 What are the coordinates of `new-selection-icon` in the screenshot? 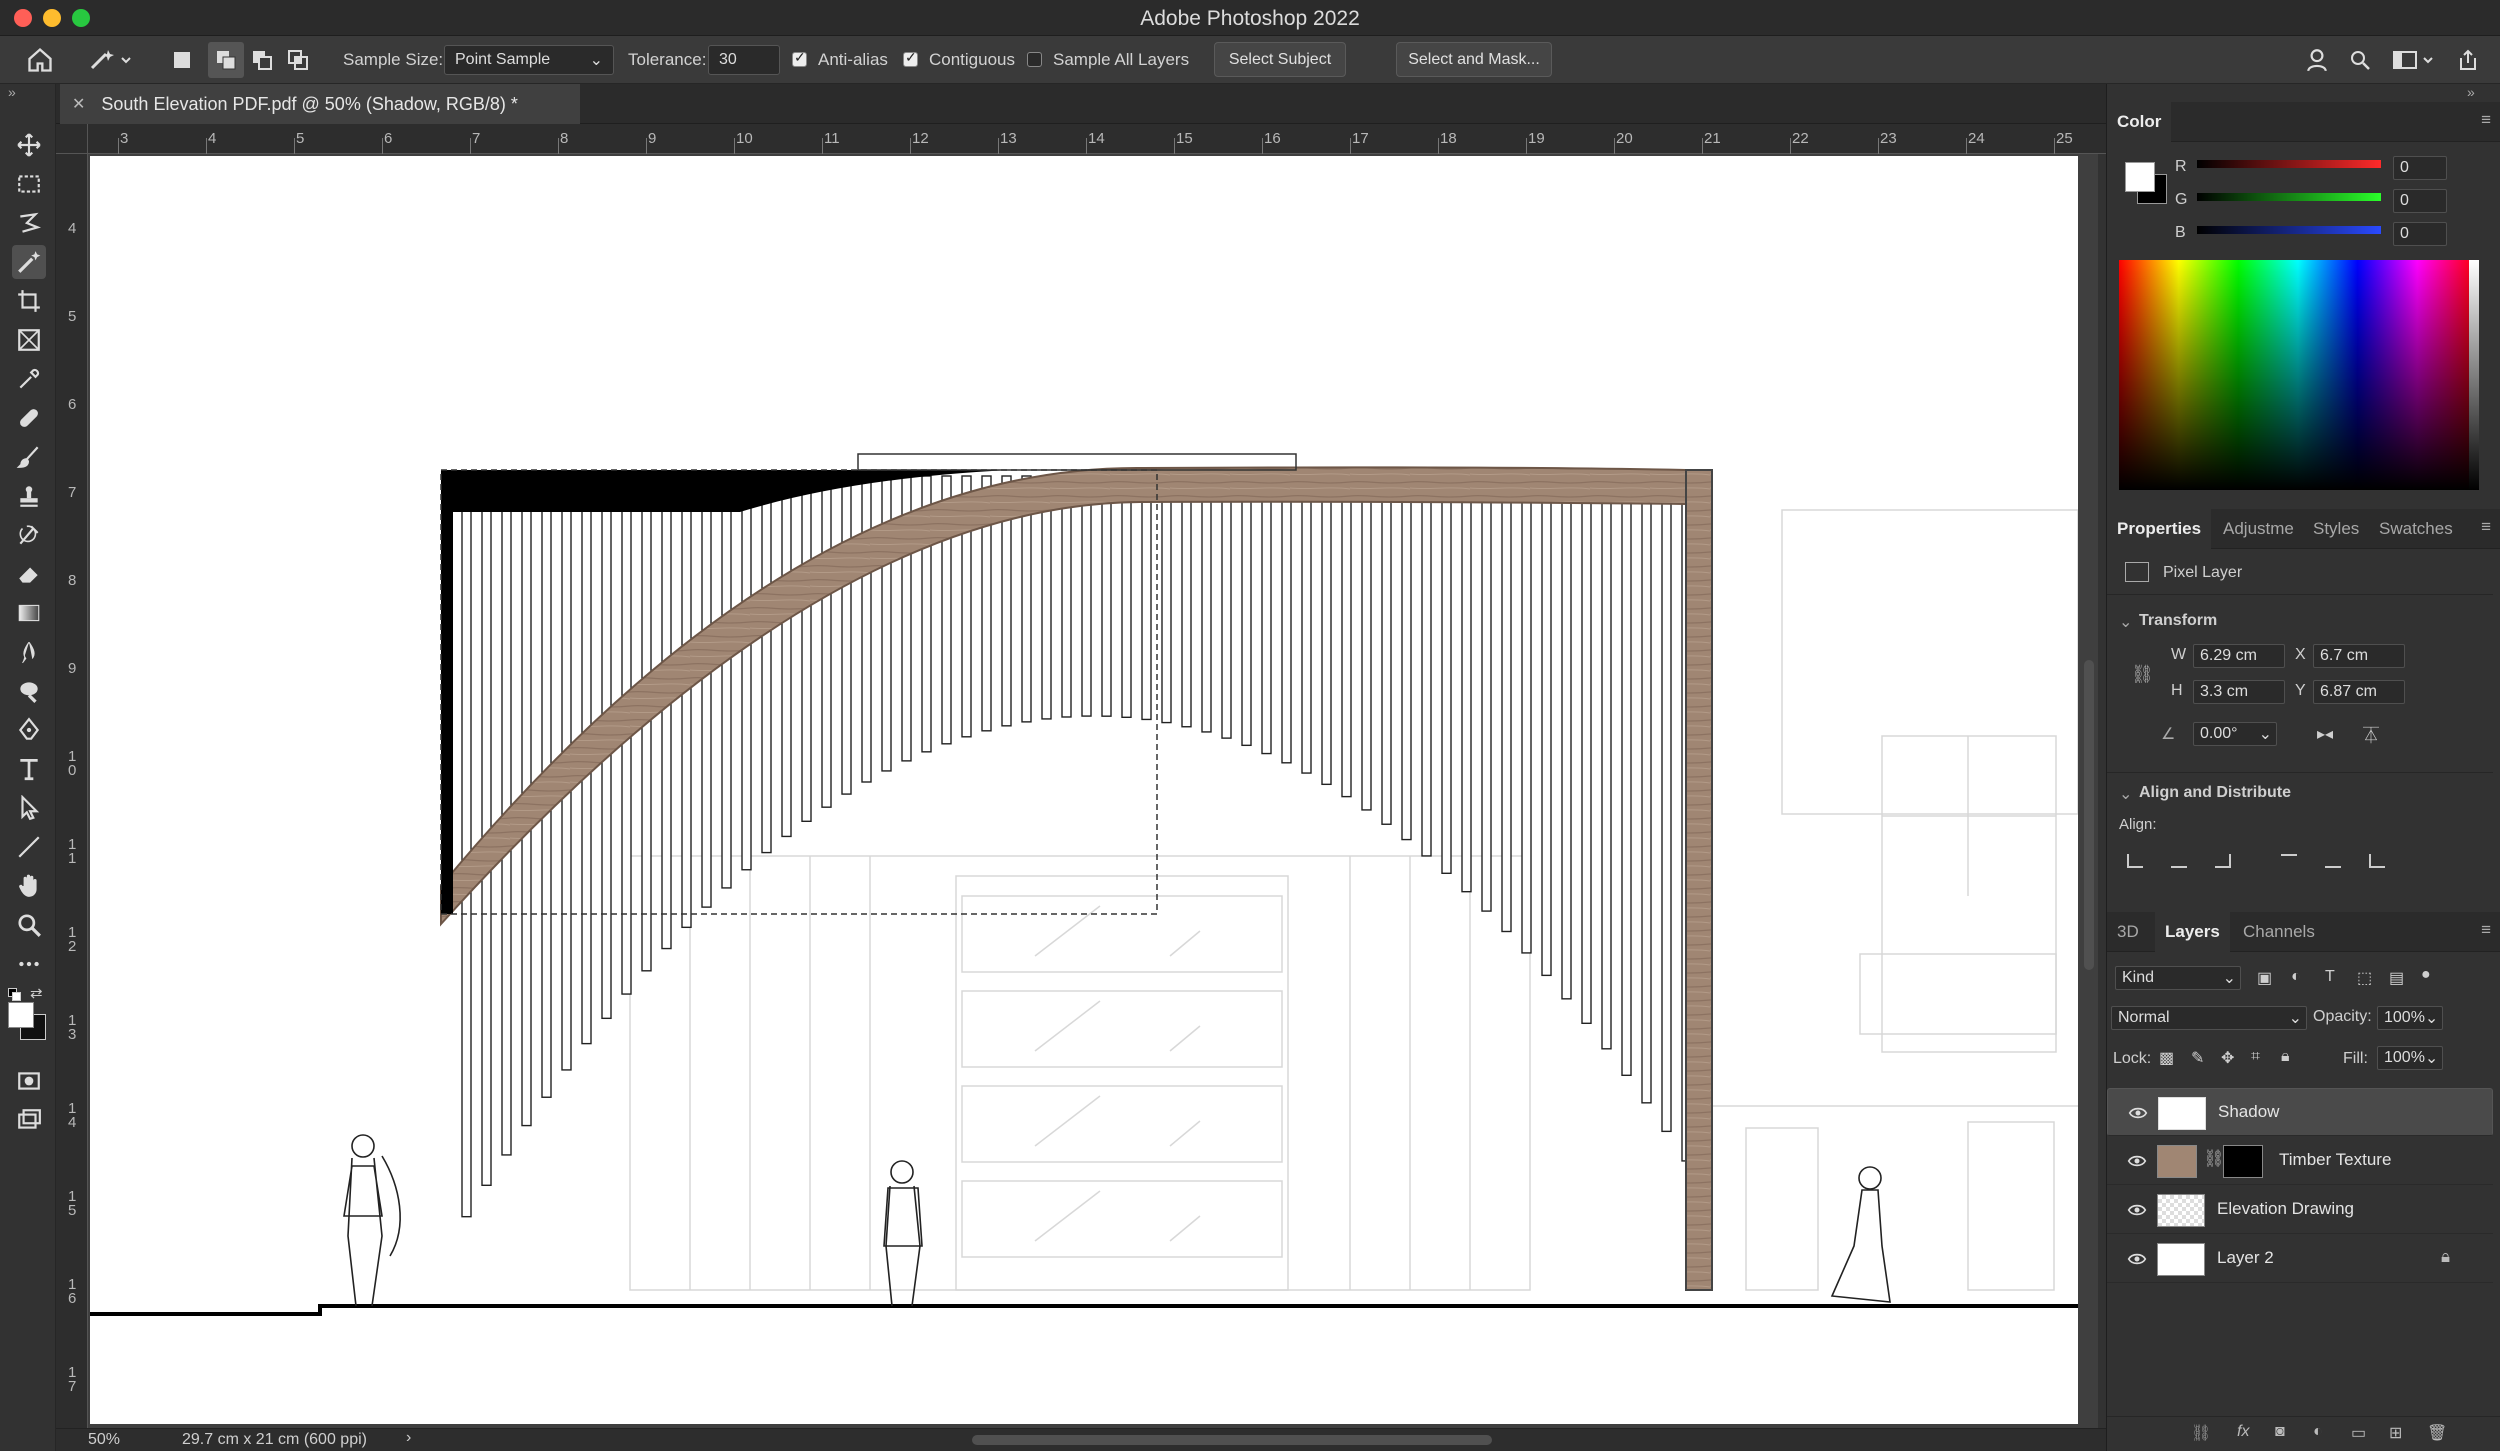 It's located at (182, 60).